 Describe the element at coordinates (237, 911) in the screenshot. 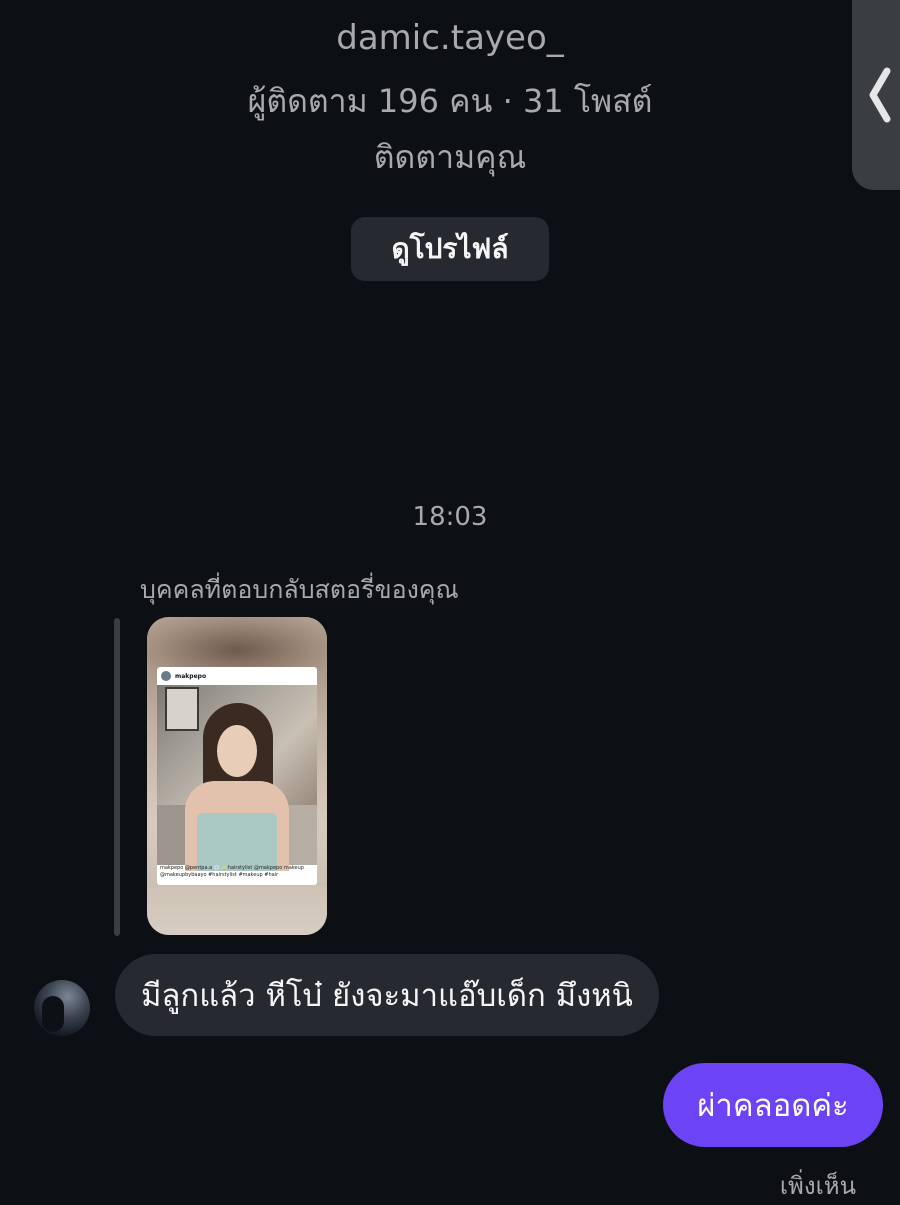

I see `story-blur-bottom` at that location.